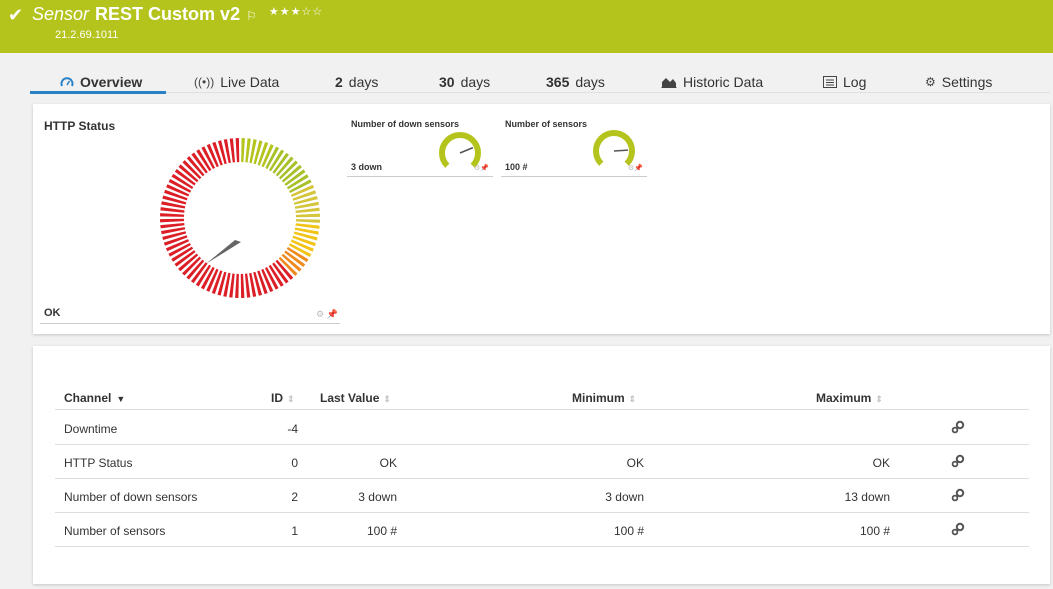 This screenshot has width=1053, height=589. I want to click on tab-live-data: ((•)) Live Data, so click(236, 82).